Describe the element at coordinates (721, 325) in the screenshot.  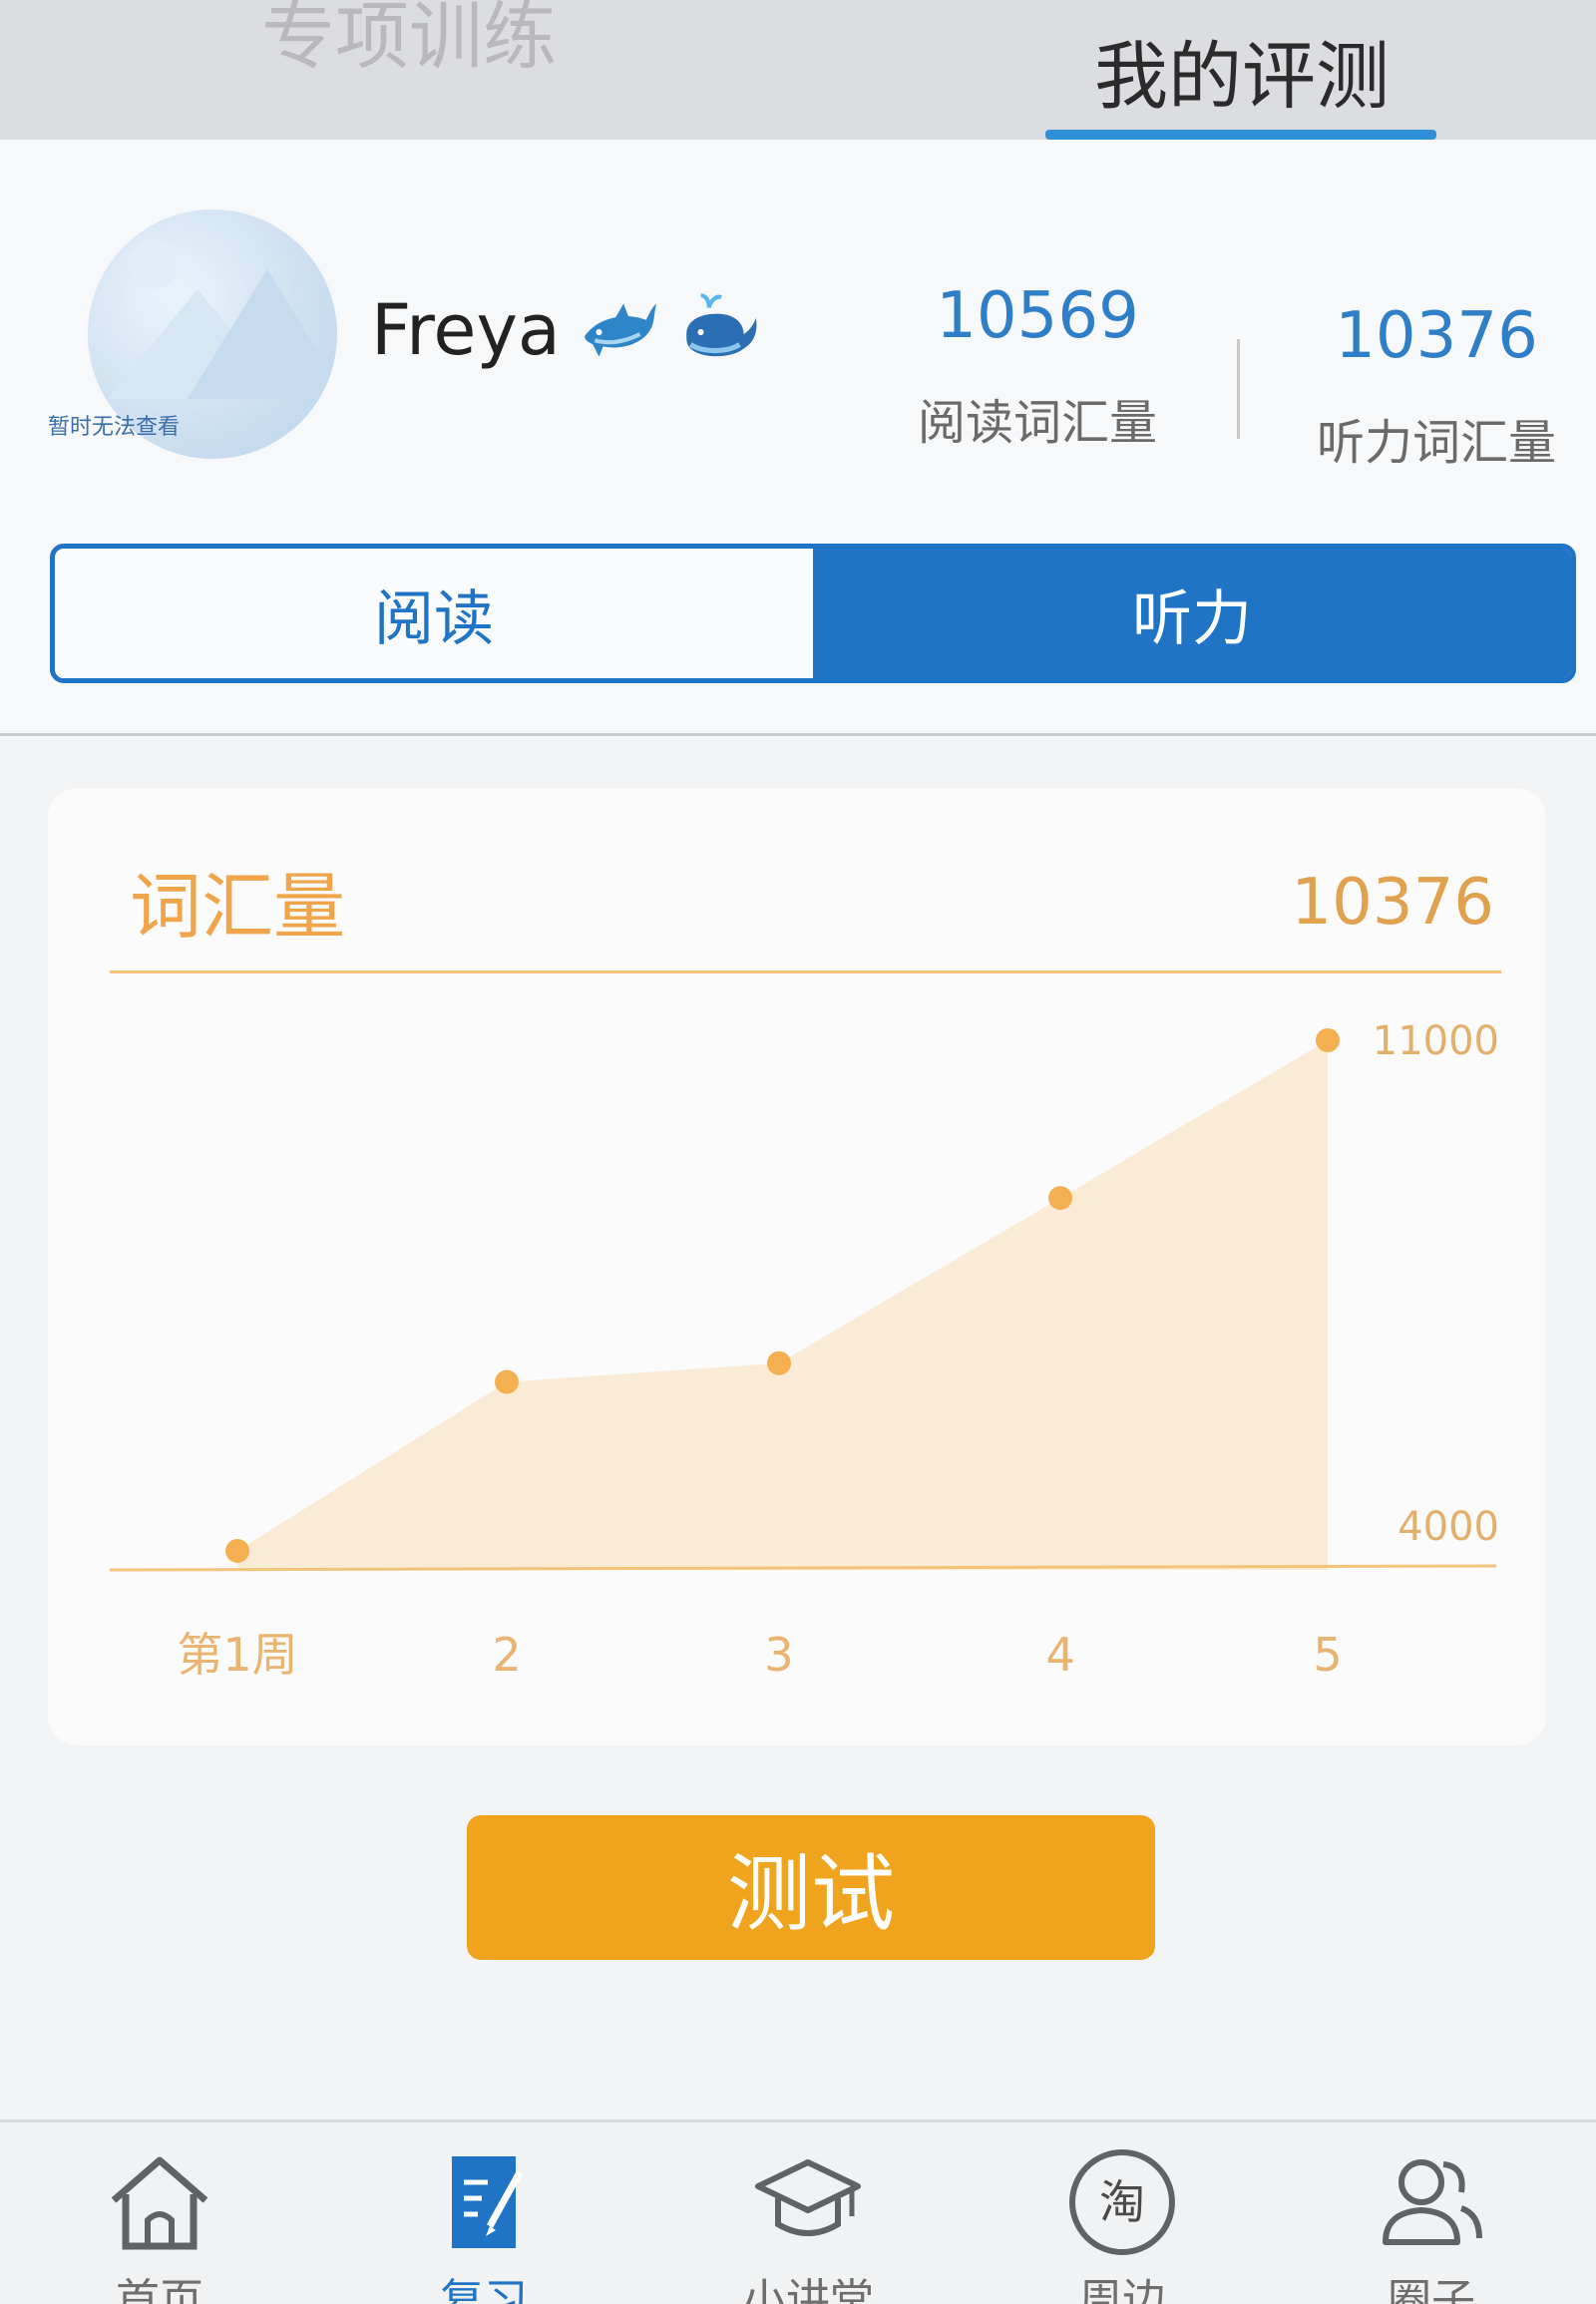
I see `whale-icon` at that location.